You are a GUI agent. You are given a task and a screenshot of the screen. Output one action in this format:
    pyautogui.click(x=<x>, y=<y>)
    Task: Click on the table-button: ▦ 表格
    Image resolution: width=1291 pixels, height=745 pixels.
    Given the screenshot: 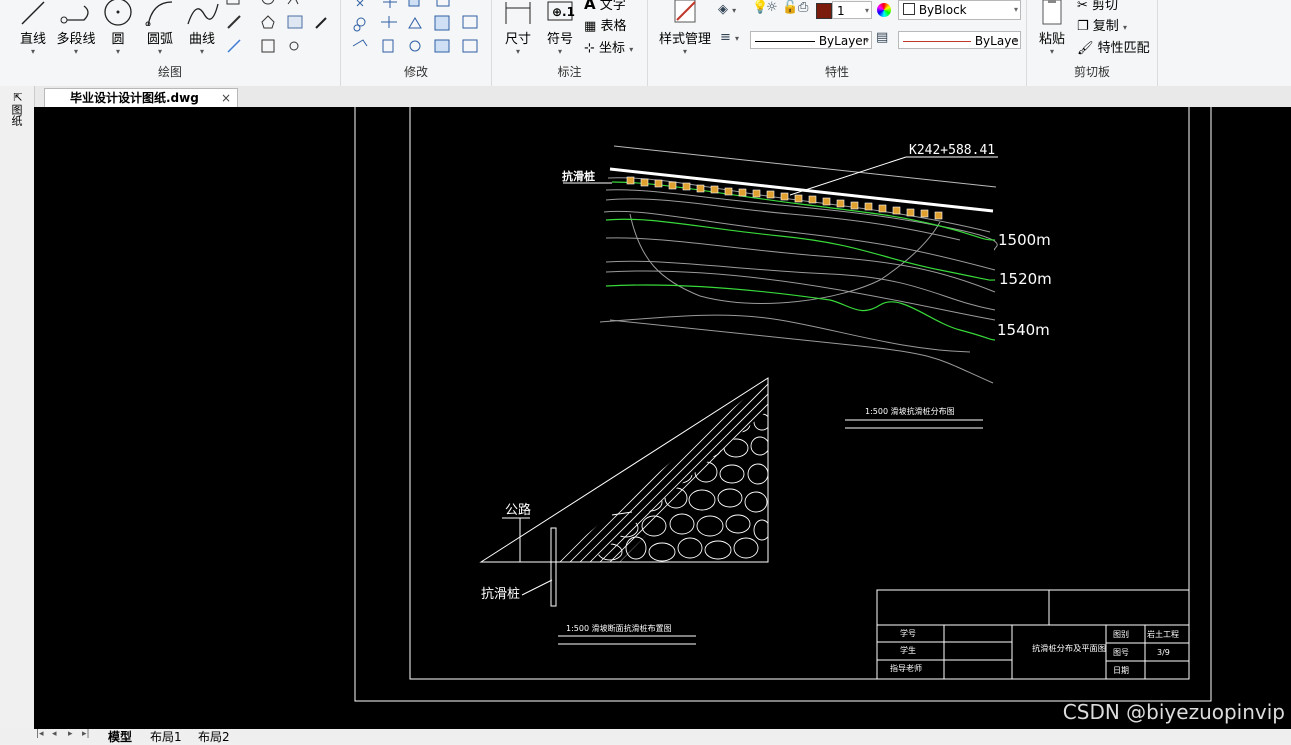 What is the action you would take?
    pyautogui.click(x=605, y=24)
    